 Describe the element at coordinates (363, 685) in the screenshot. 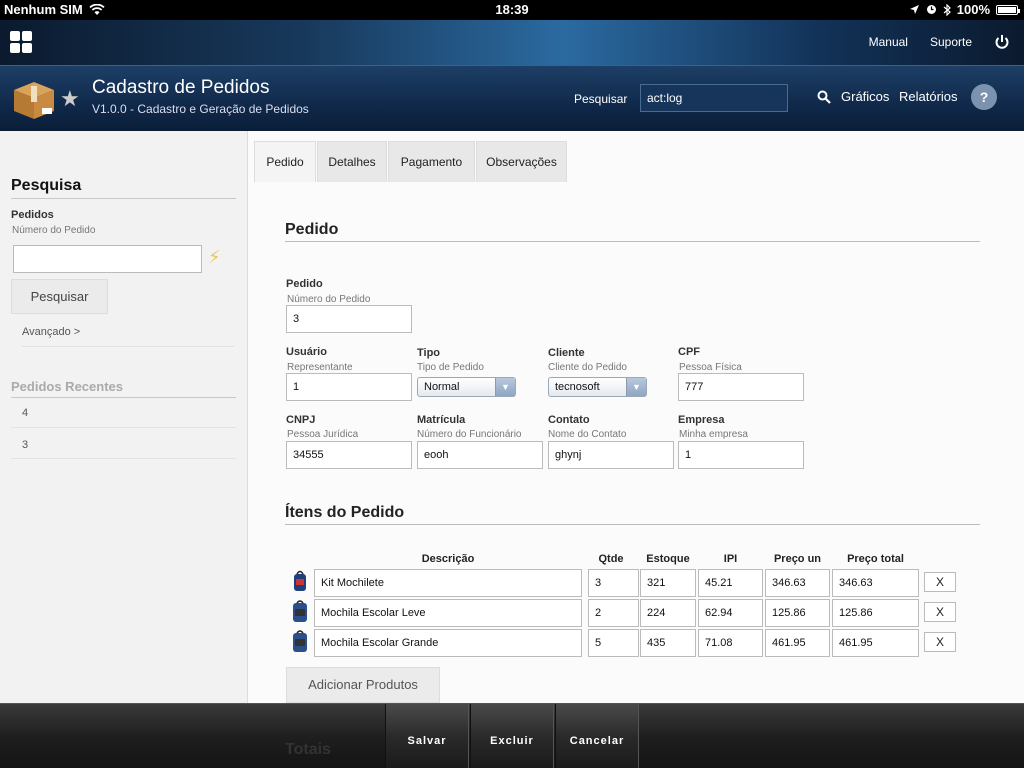

I see `add-products-button: Adicionar Produtos` at that location.